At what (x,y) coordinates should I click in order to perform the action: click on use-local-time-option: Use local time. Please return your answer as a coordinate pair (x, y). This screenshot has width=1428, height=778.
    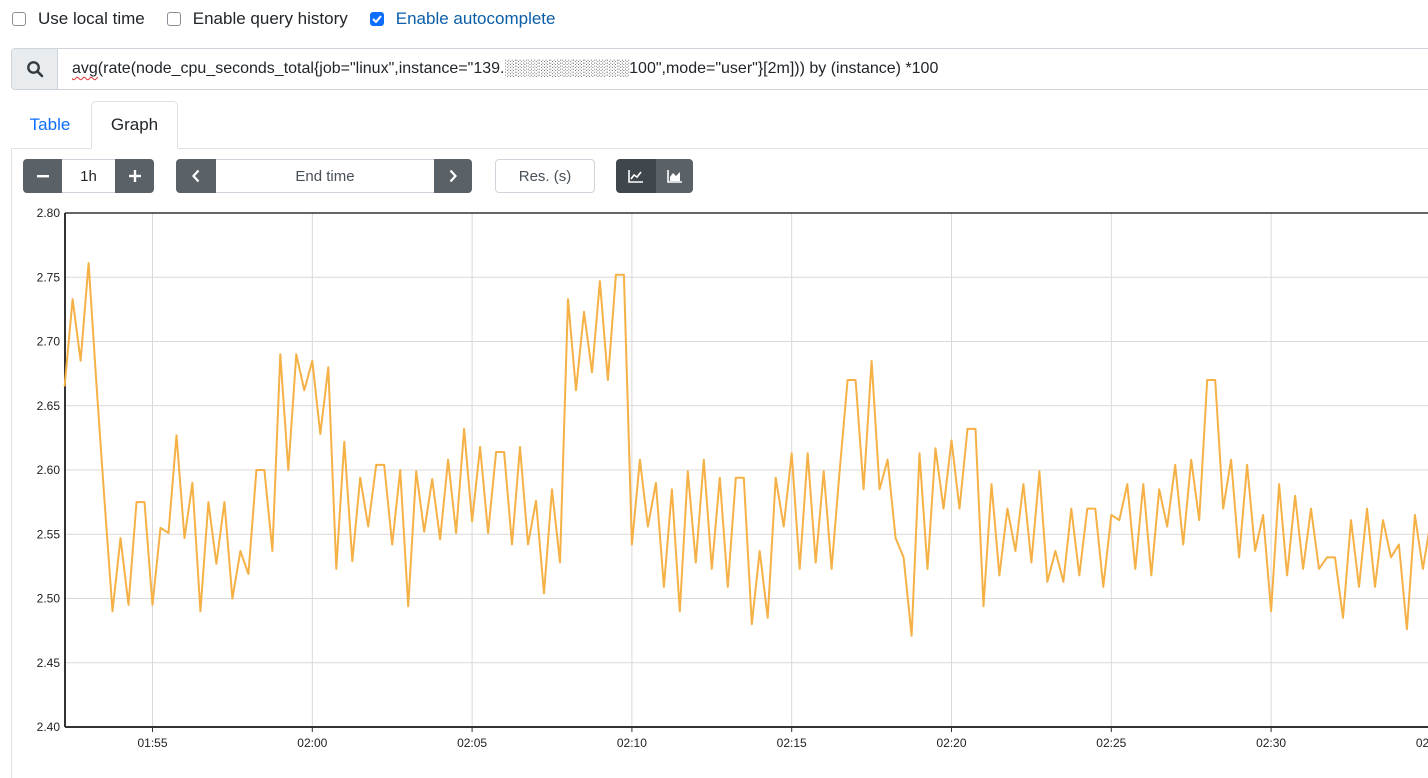
    Looking at the image, I should click on (78, 19).